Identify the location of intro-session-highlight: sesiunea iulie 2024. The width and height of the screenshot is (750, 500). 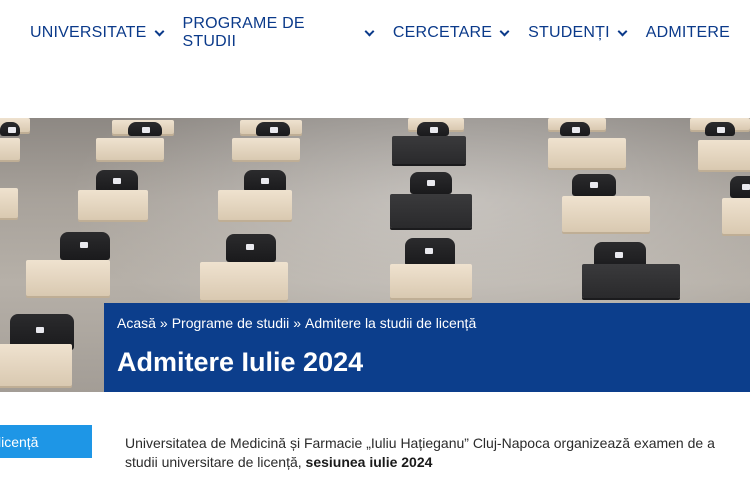
(369, 462).